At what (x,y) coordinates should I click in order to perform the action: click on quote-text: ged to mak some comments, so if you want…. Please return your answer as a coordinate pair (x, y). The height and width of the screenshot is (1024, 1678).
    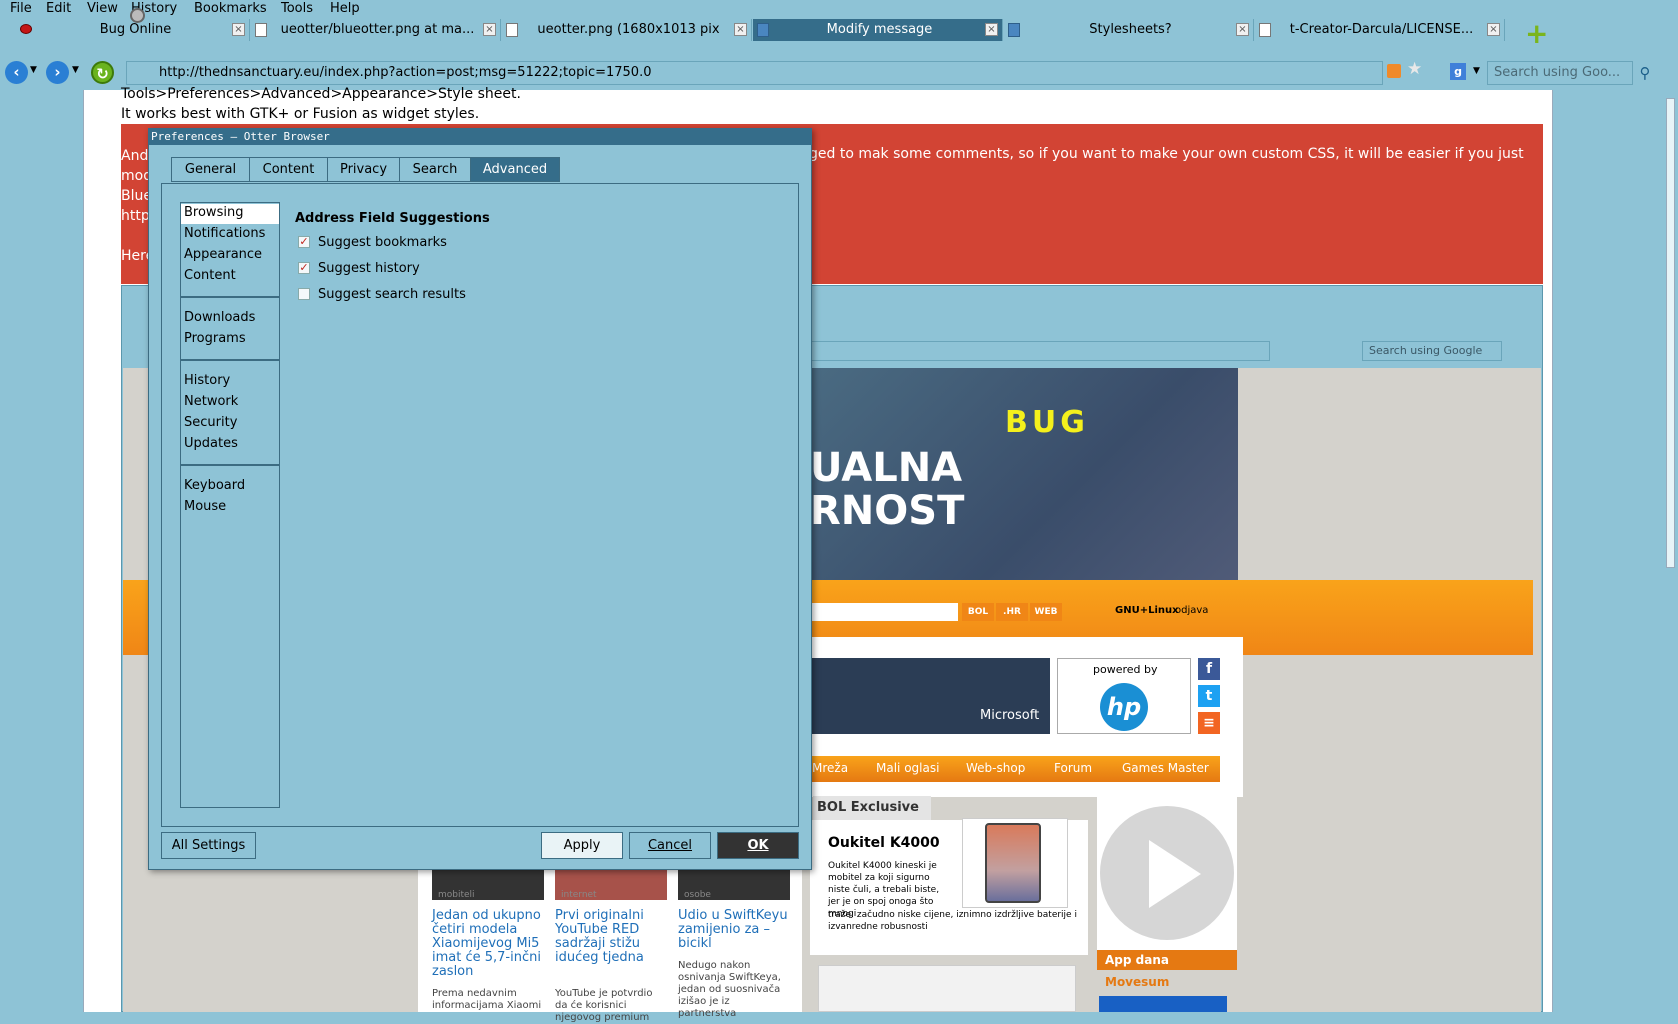
    Looking at the image, I should click on (1166, 154).